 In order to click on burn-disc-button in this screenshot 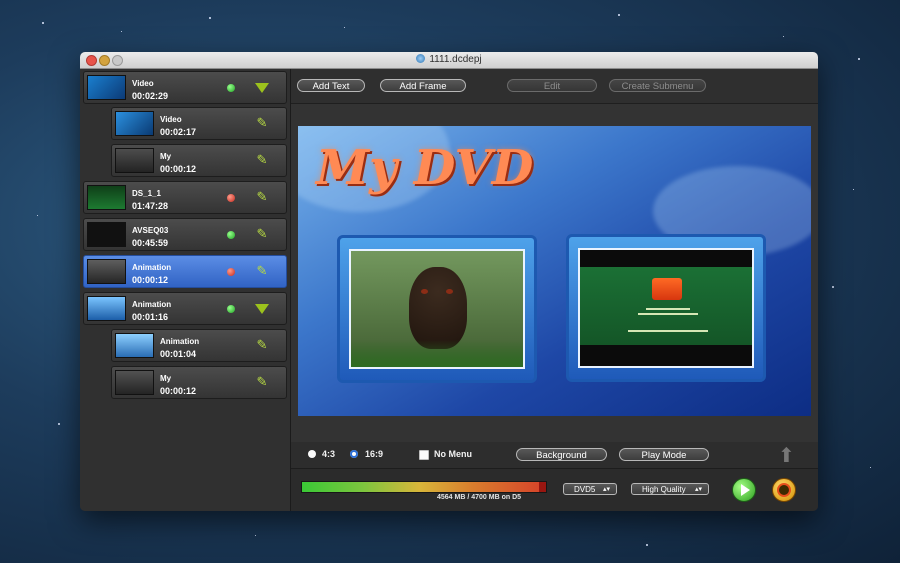, I will do `click(784, 490)`.